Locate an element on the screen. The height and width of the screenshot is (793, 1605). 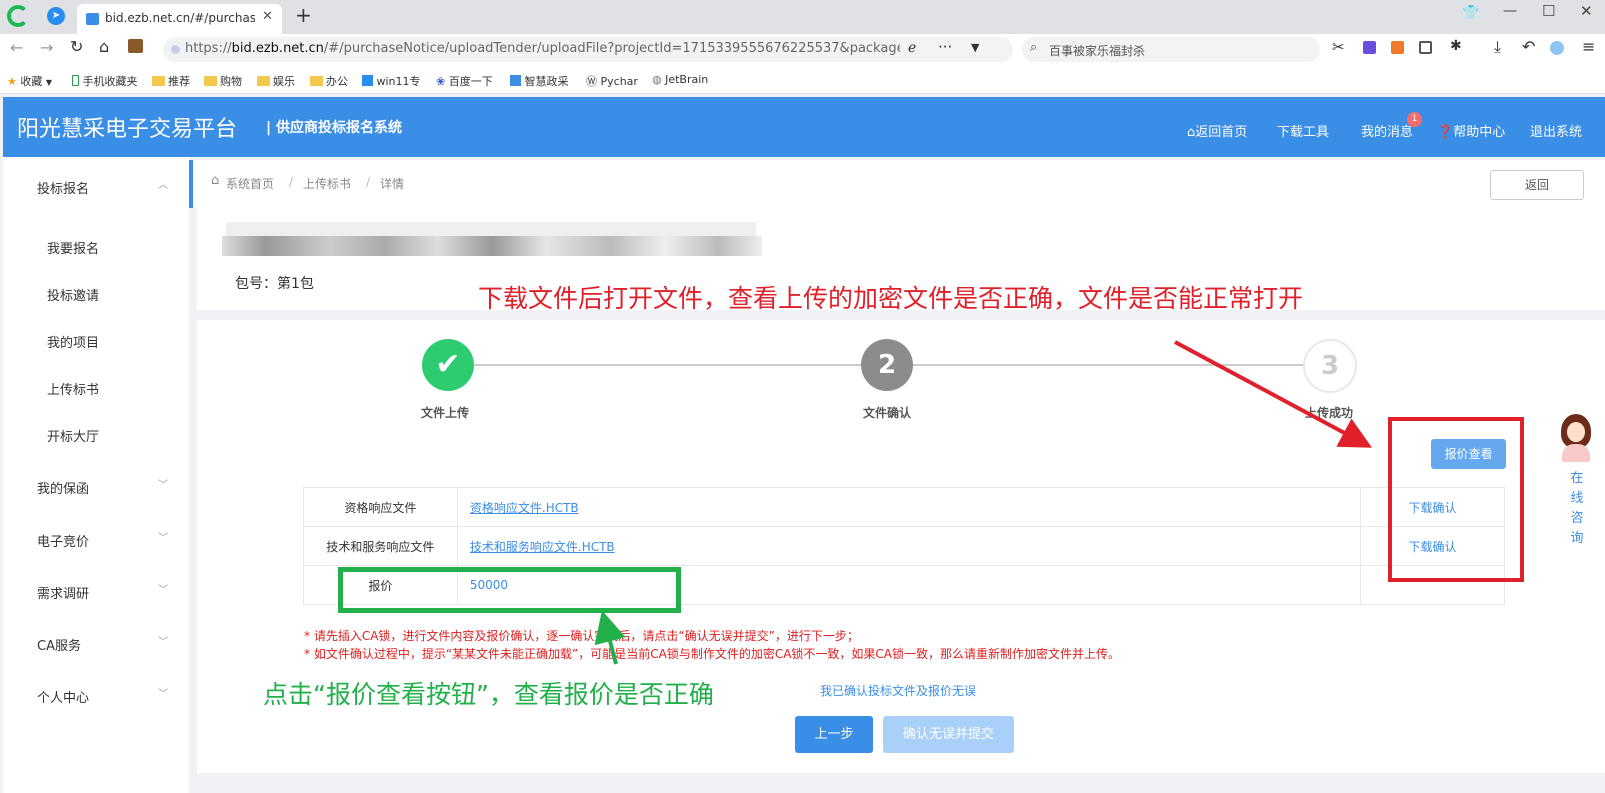
annotation-green-arrow is located at coordinates (610, 637).